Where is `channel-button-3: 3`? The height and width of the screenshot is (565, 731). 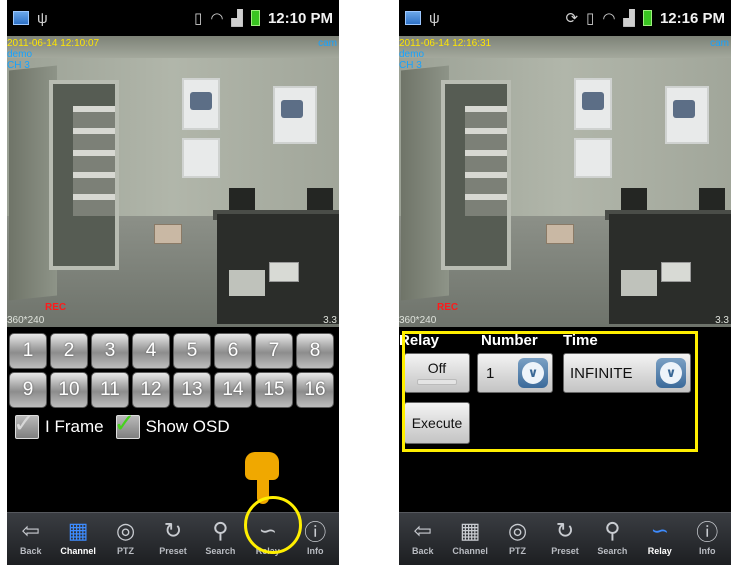 channel-button-3: 3 is located at coordinates (110, 351).